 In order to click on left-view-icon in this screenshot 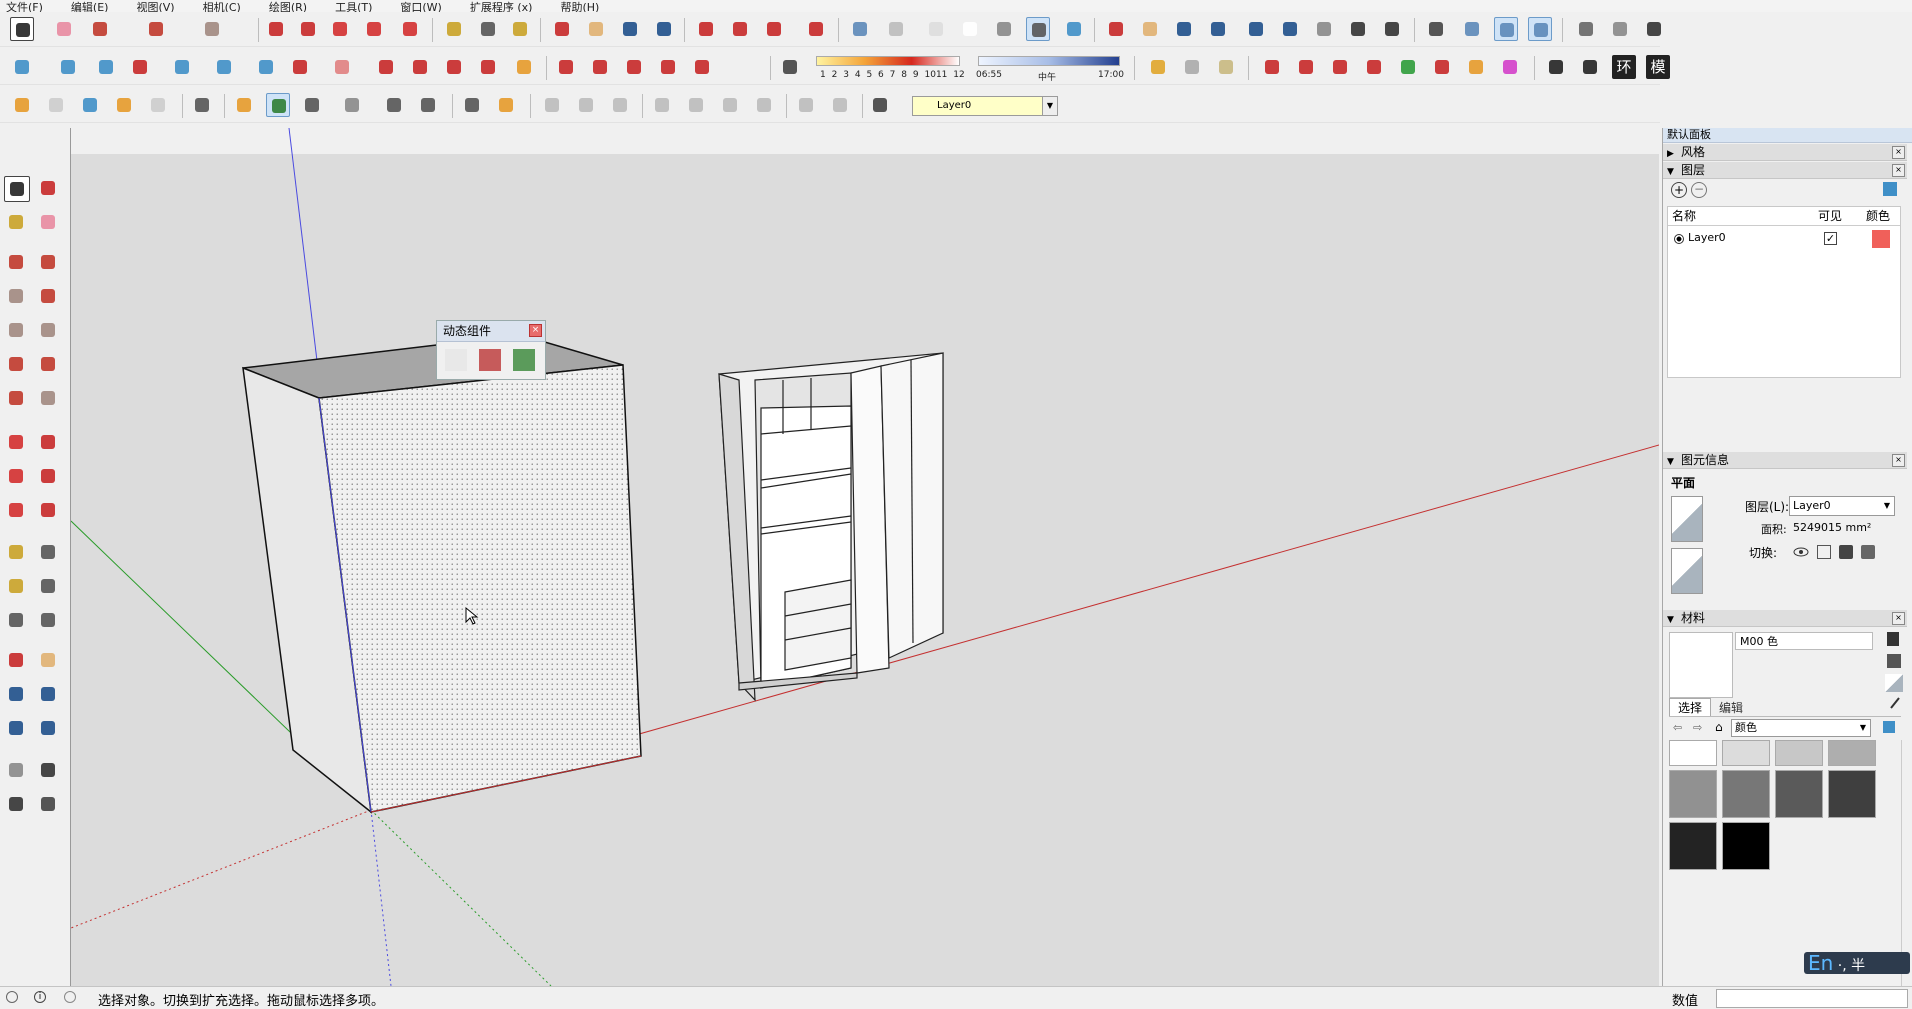, I will do `click(1756, 29)`.